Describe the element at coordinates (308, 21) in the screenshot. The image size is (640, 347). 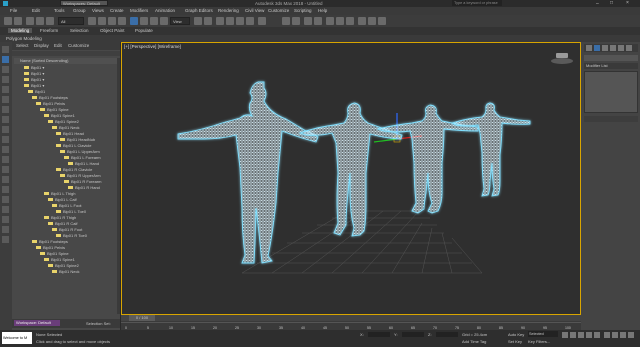
I see `layer-explorer-icon` at that location.